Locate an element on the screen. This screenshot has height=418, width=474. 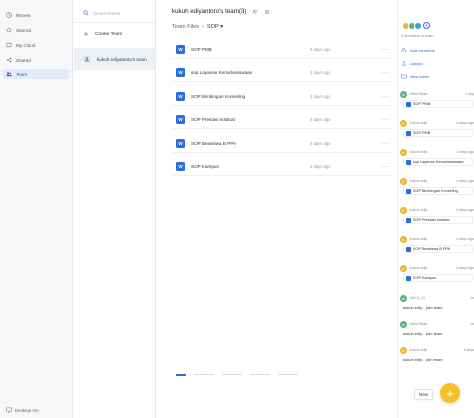
file-name: sop Layanan Kemahasiswaan is located at coordinates (238, 72).